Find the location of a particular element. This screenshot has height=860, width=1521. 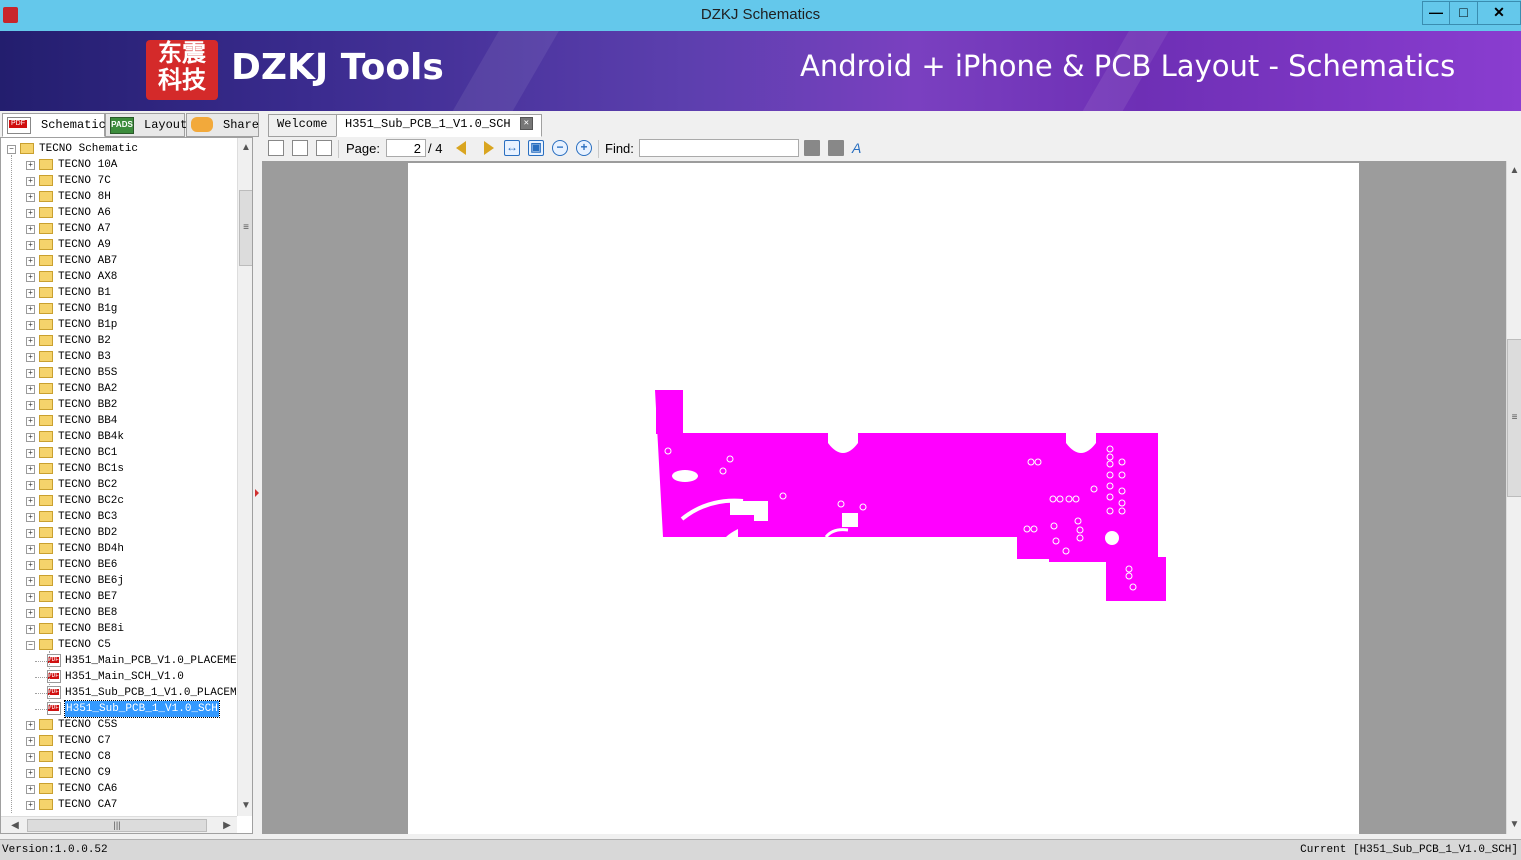

tree-folder-item: + TECNO B1 is located at coordinates (119, 293).